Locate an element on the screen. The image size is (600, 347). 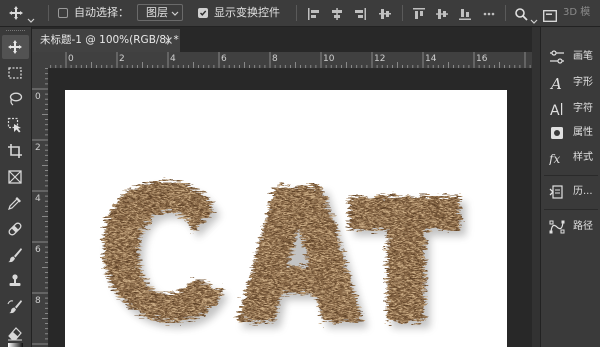
eraser-tool is located at coordinates (15, 333).